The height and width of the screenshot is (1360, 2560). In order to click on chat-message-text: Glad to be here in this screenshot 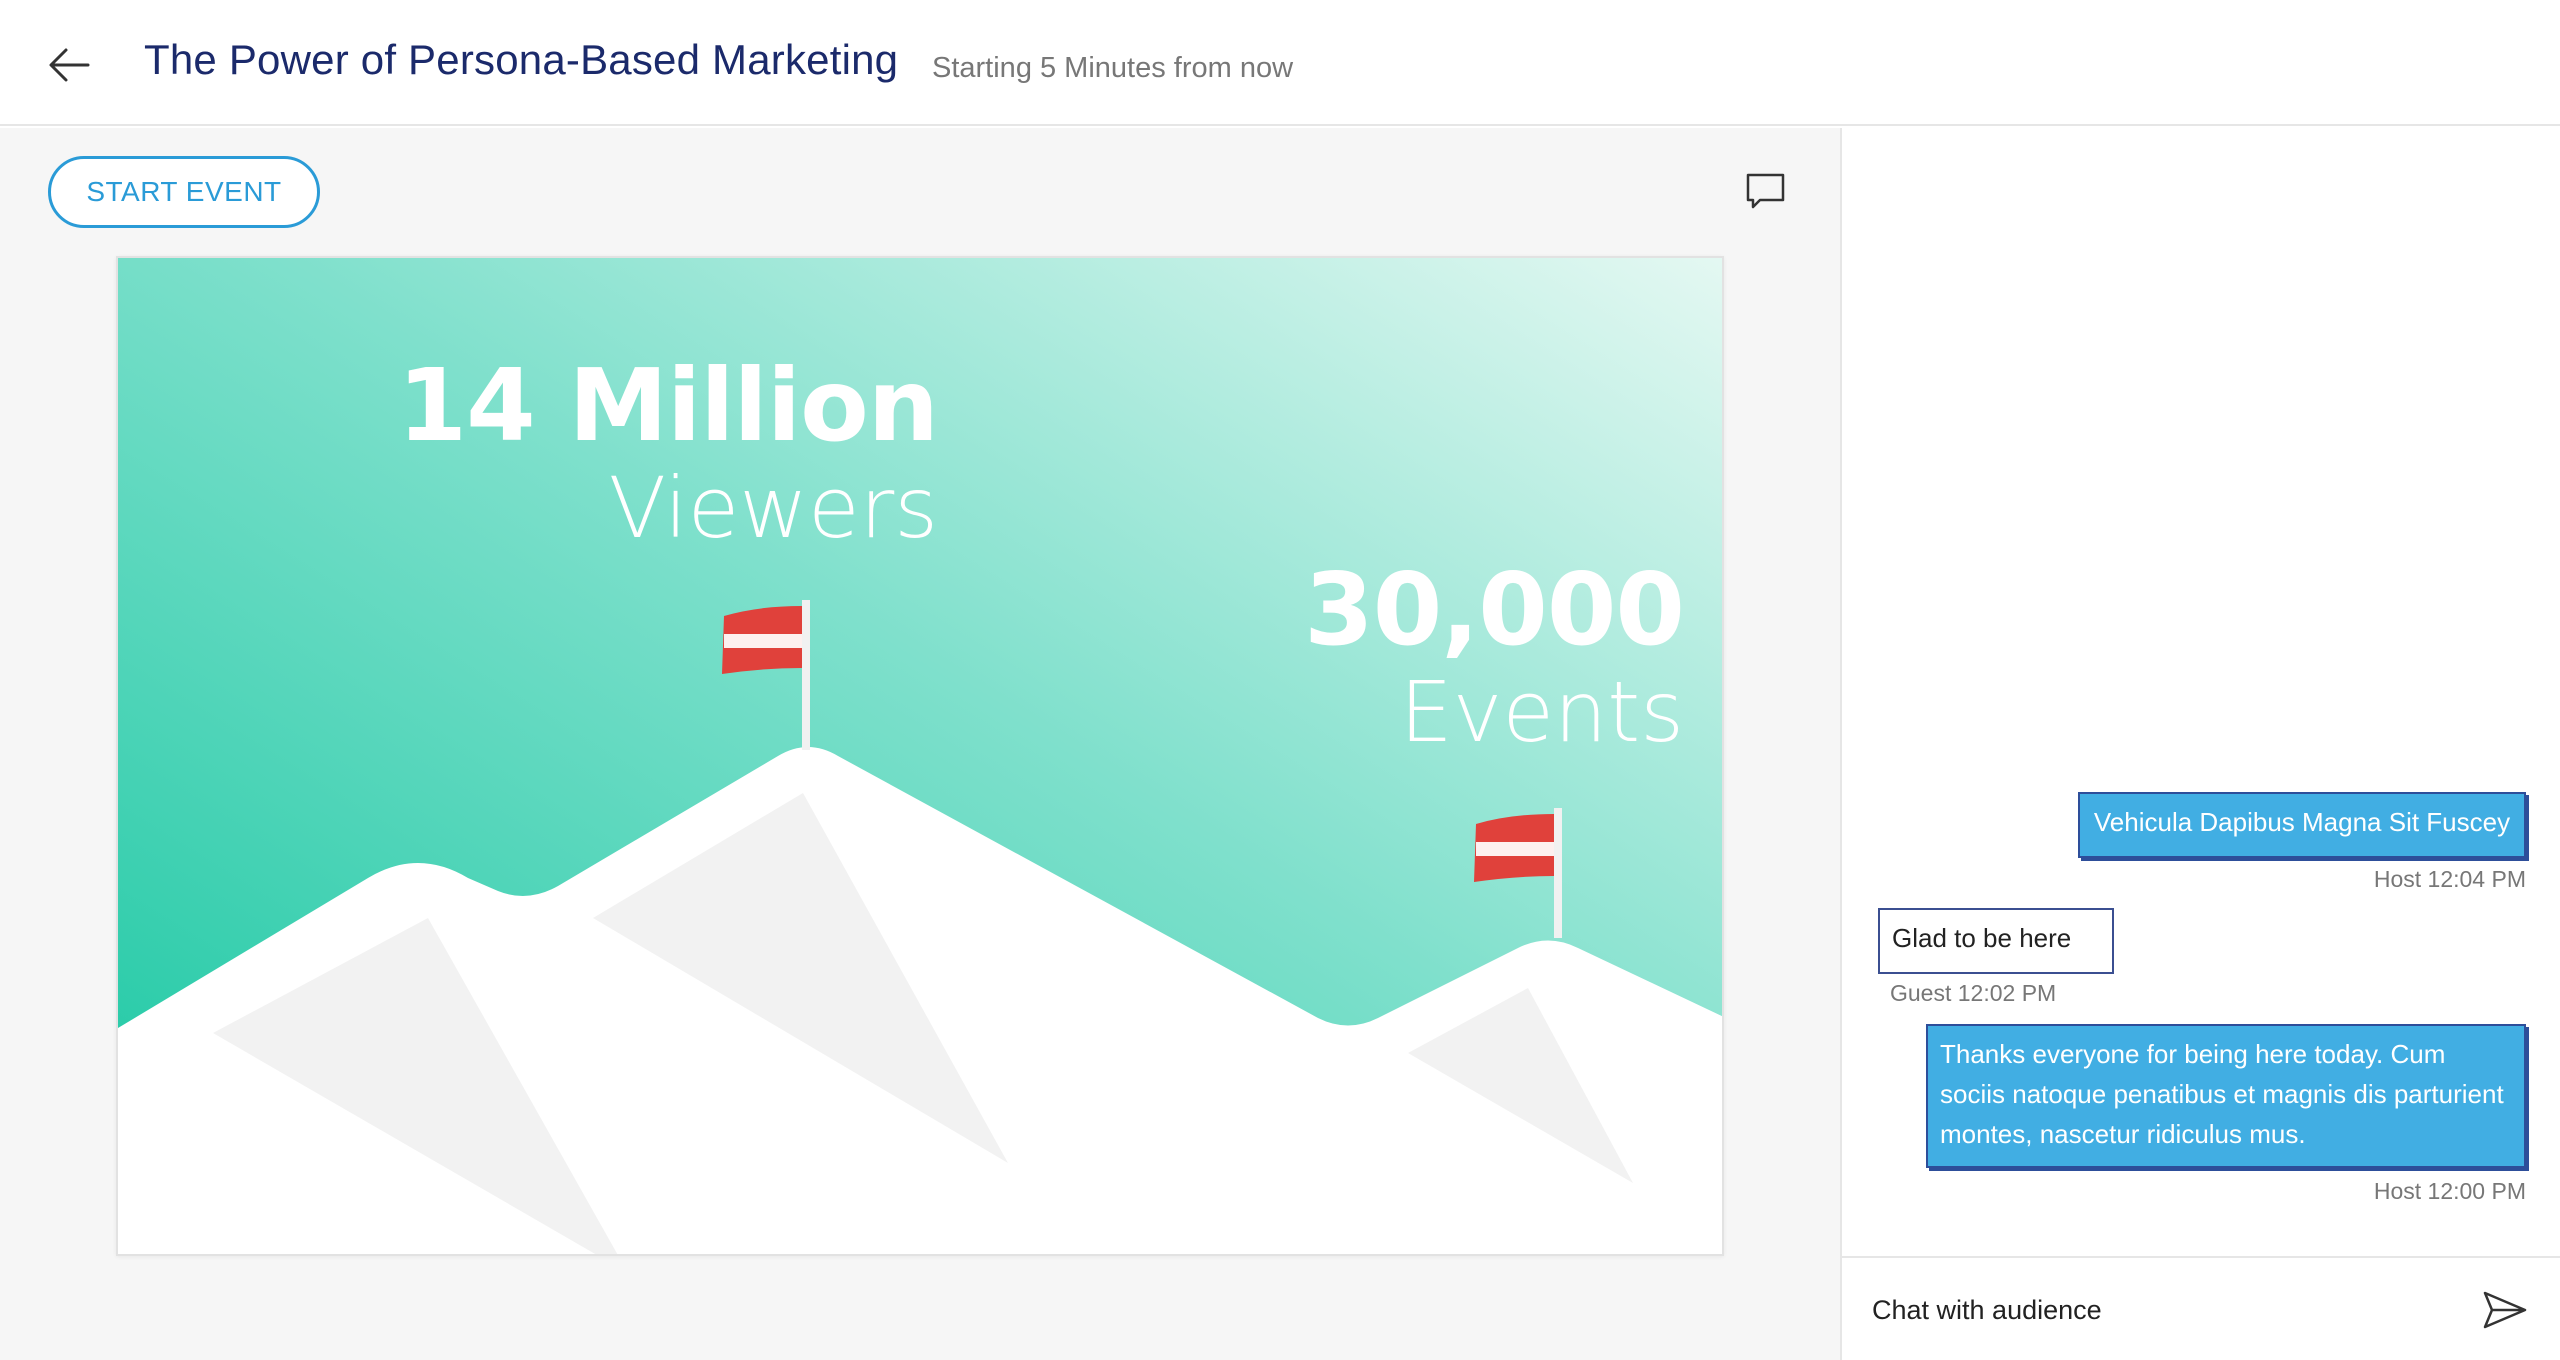, I will do `click(1982, 938)`.